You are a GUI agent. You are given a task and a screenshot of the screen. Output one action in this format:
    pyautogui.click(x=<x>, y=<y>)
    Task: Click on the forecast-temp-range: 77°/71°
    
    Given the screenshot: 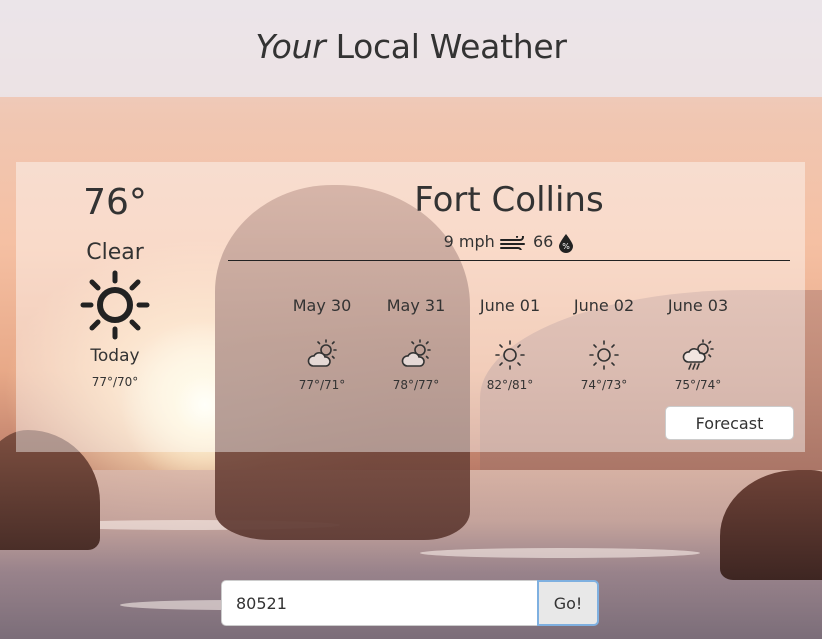 What is the action you would take?
    pyautogui.click(x=322, y=385)
    